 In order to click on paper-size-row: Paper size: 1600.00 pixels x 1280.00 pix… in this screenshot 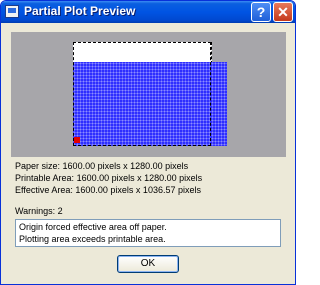, I will do `click(101, 166)`.